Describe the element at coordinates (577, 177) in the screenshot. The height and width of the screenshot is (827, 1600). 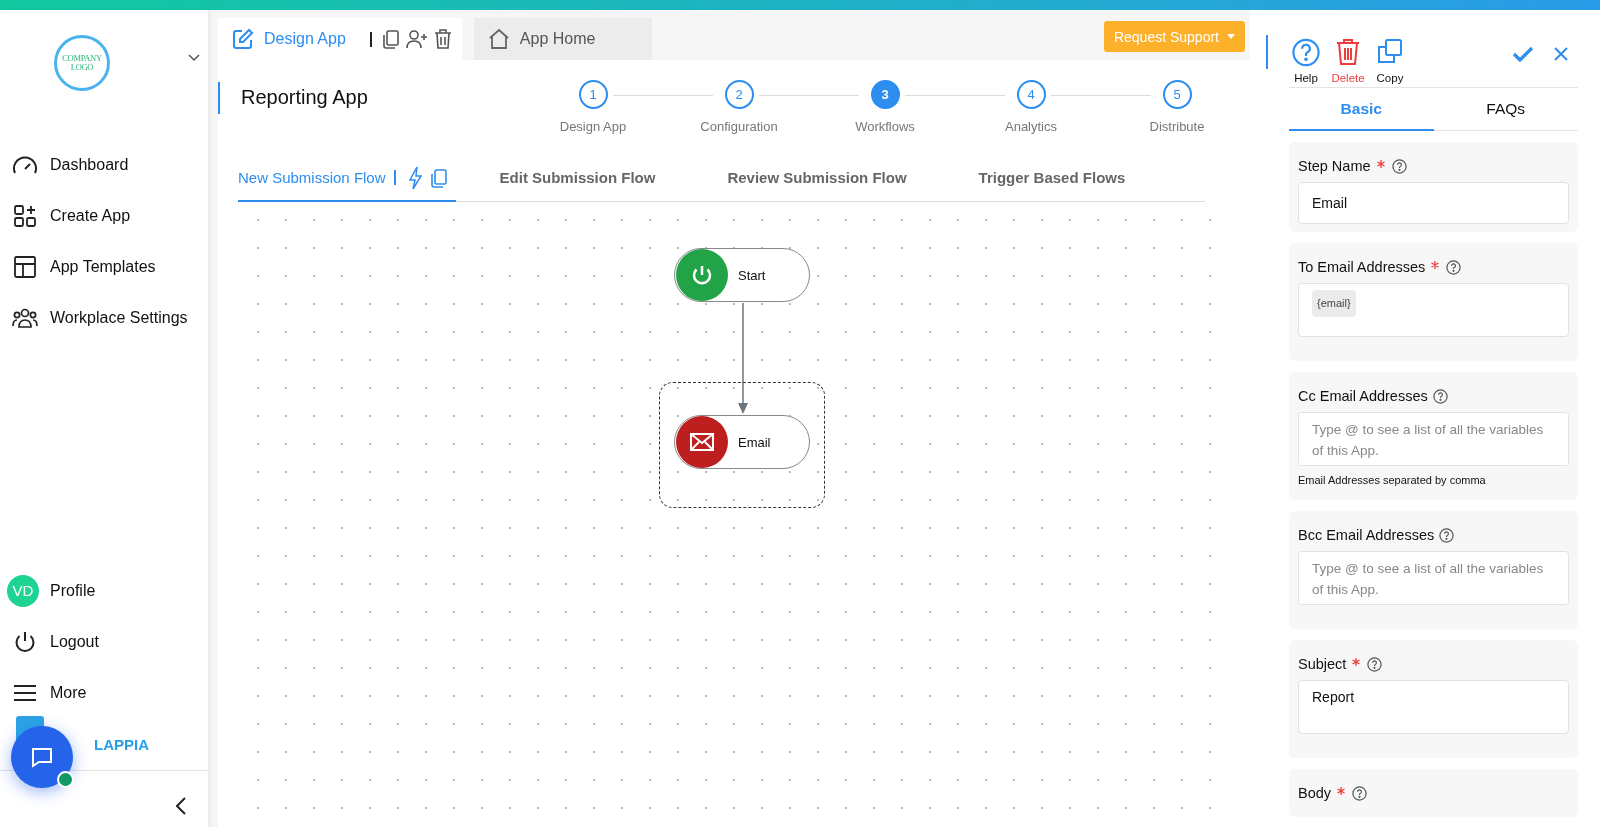
I see `flow-tab: Edit Submission Flow` at that location.